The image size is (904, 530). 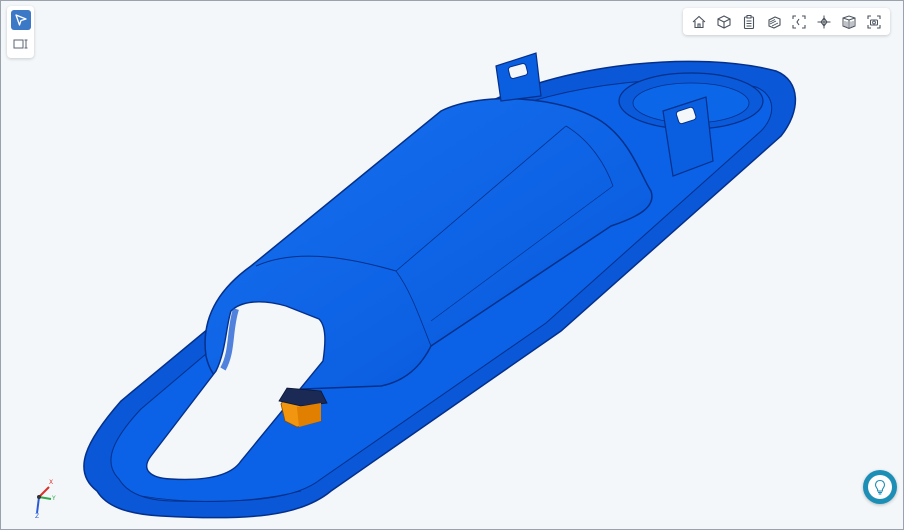 I want to click on cube-view-icon, so click(x=724, y=21).